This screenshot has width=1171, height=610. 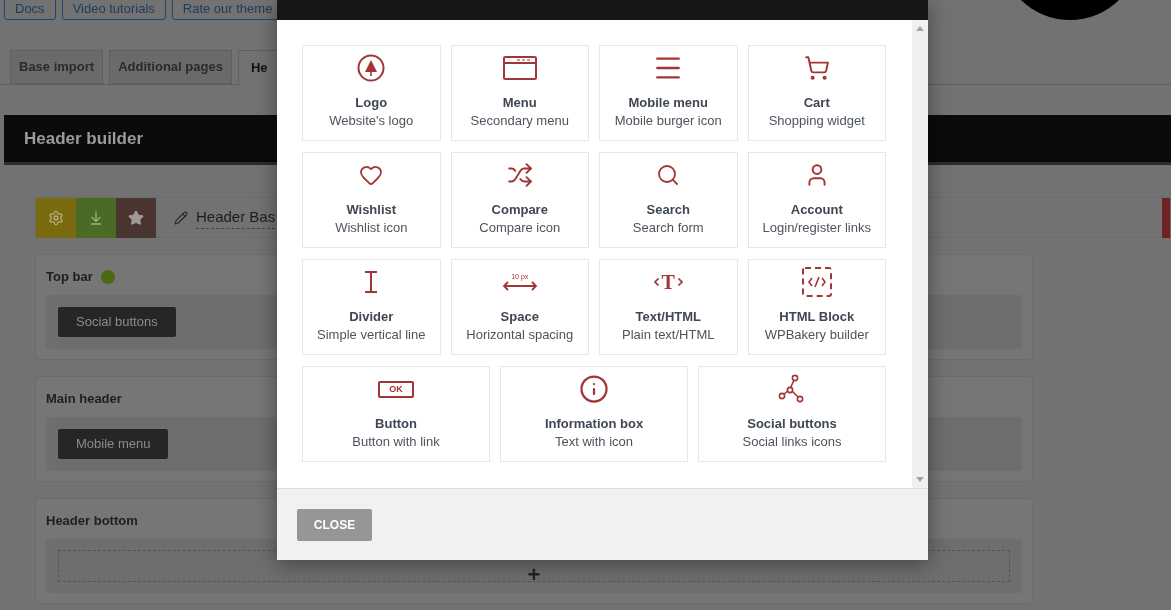 I want to click on section-title: Top bar, so click(x=69, y=277).